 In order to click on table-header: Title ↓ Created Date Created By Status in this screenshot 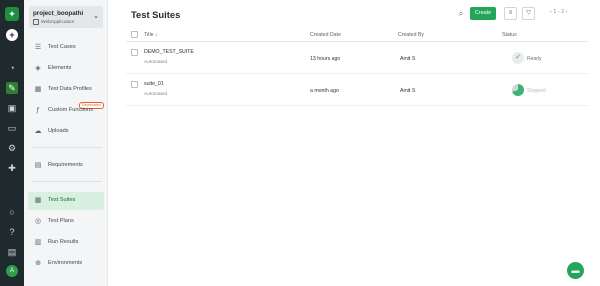, I will do `click(357, 35)`.